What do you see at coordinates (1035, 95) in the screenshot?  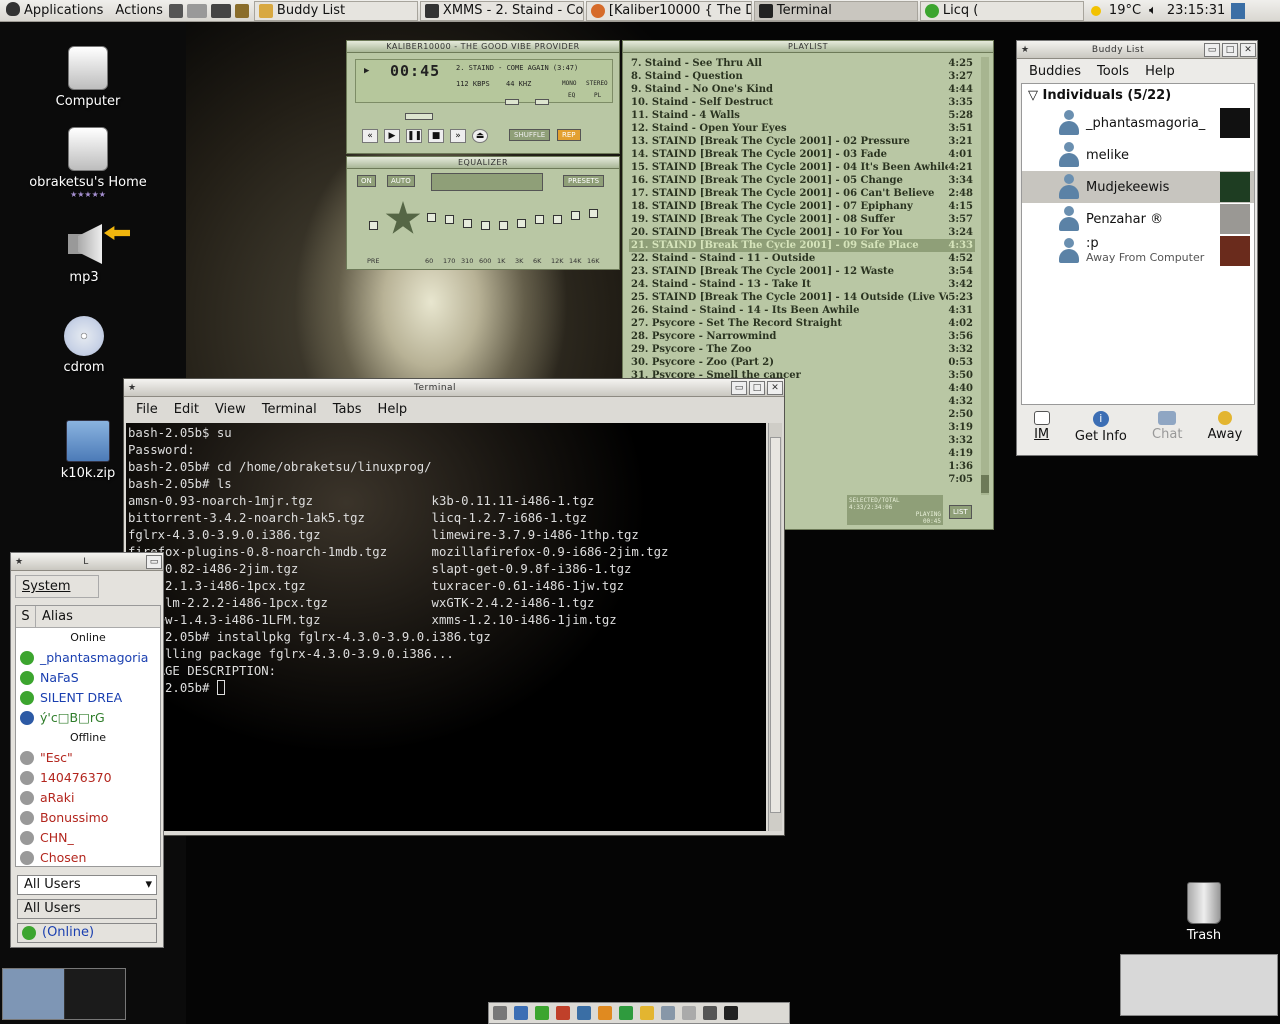 I see `expander-icon: ▽` at bounding box center [1035, 95].